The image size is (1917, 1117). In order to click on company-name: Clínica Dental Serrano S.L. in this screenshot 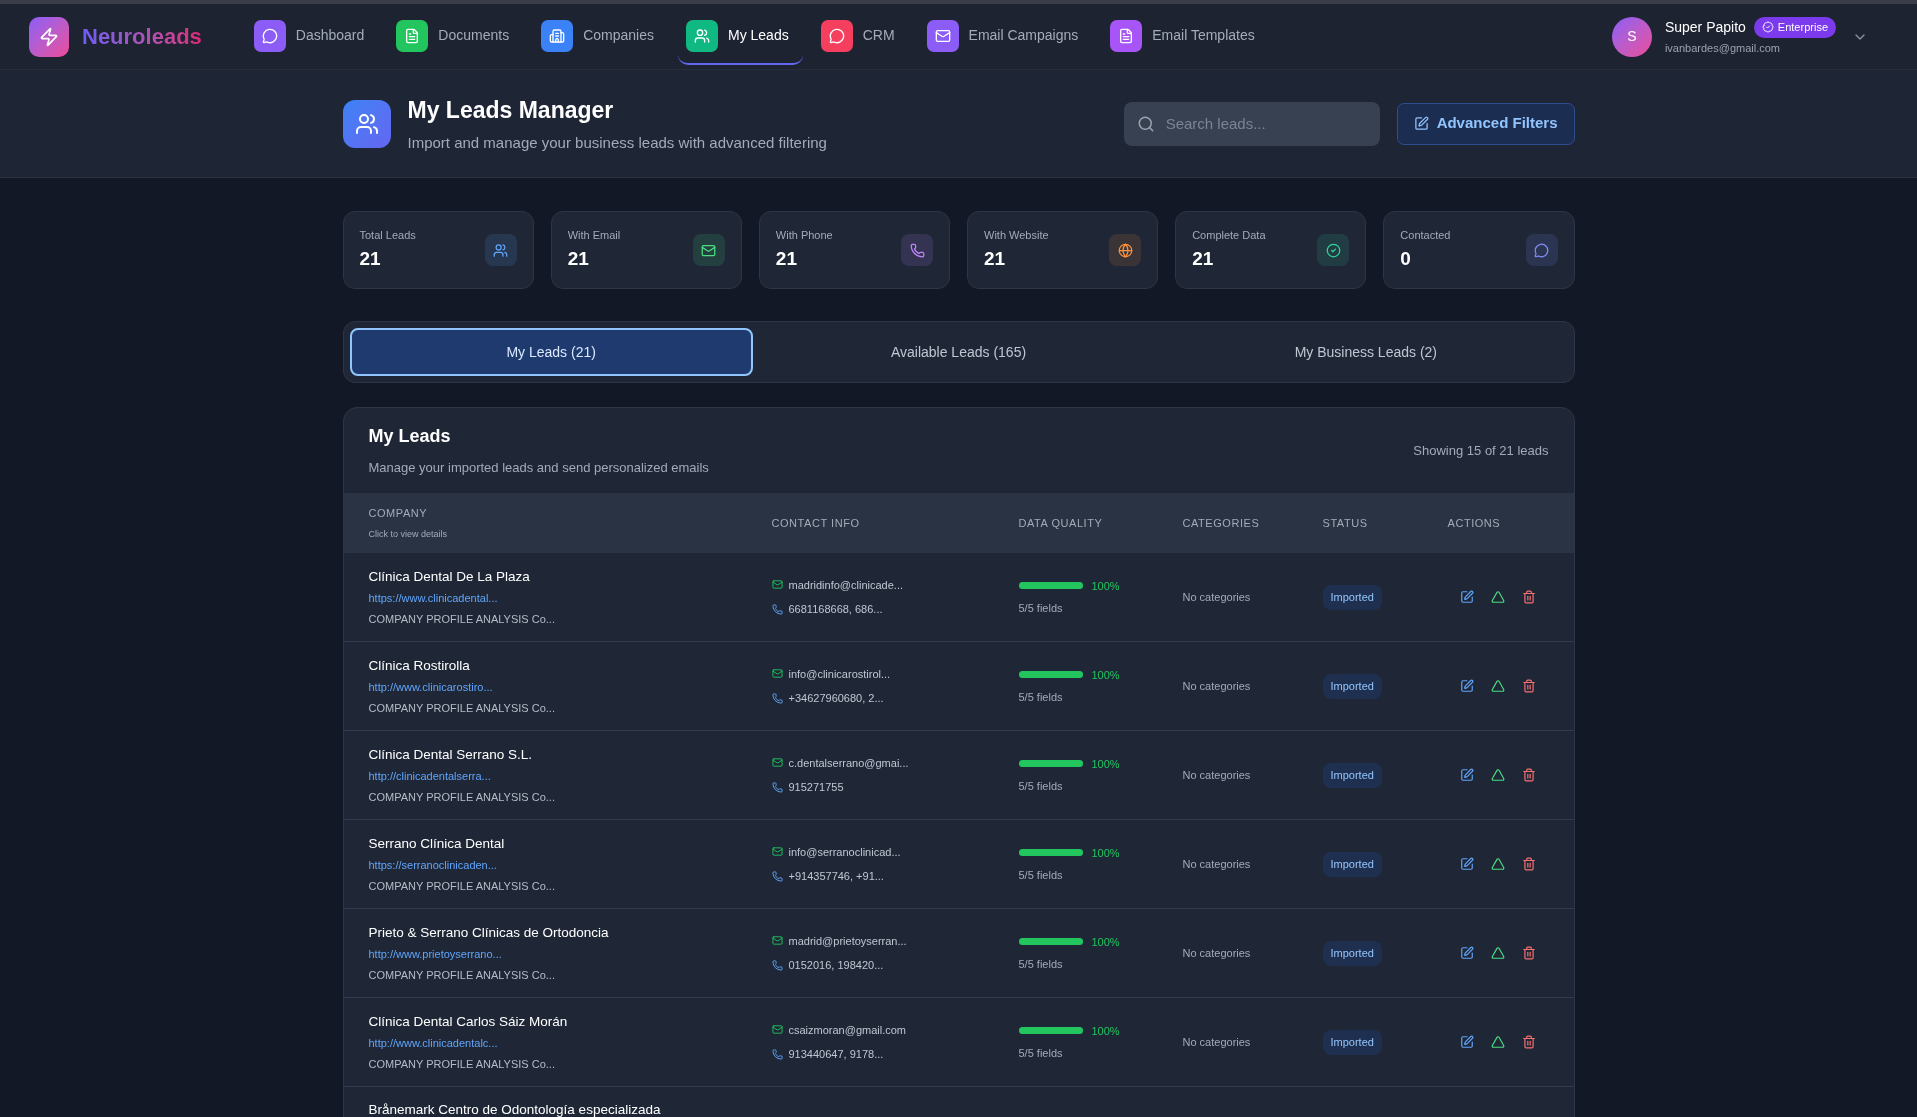, I will do `click(570, 755)`.